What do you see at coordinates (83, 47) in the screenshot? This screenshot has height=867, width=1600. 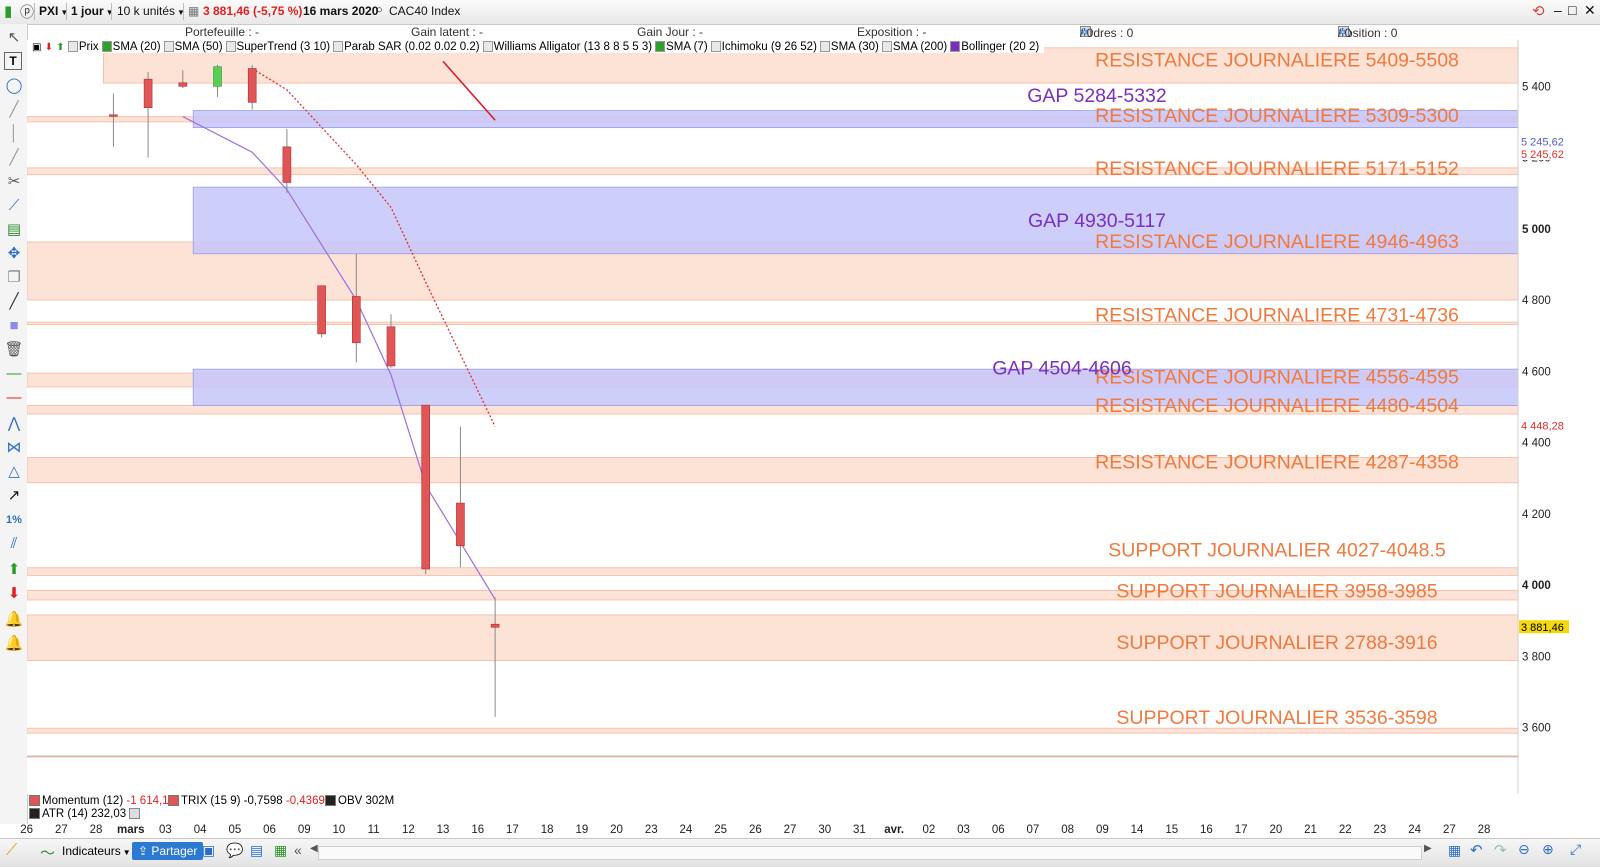 I see `legend-item: Prix` at bounding box center [83, 47].